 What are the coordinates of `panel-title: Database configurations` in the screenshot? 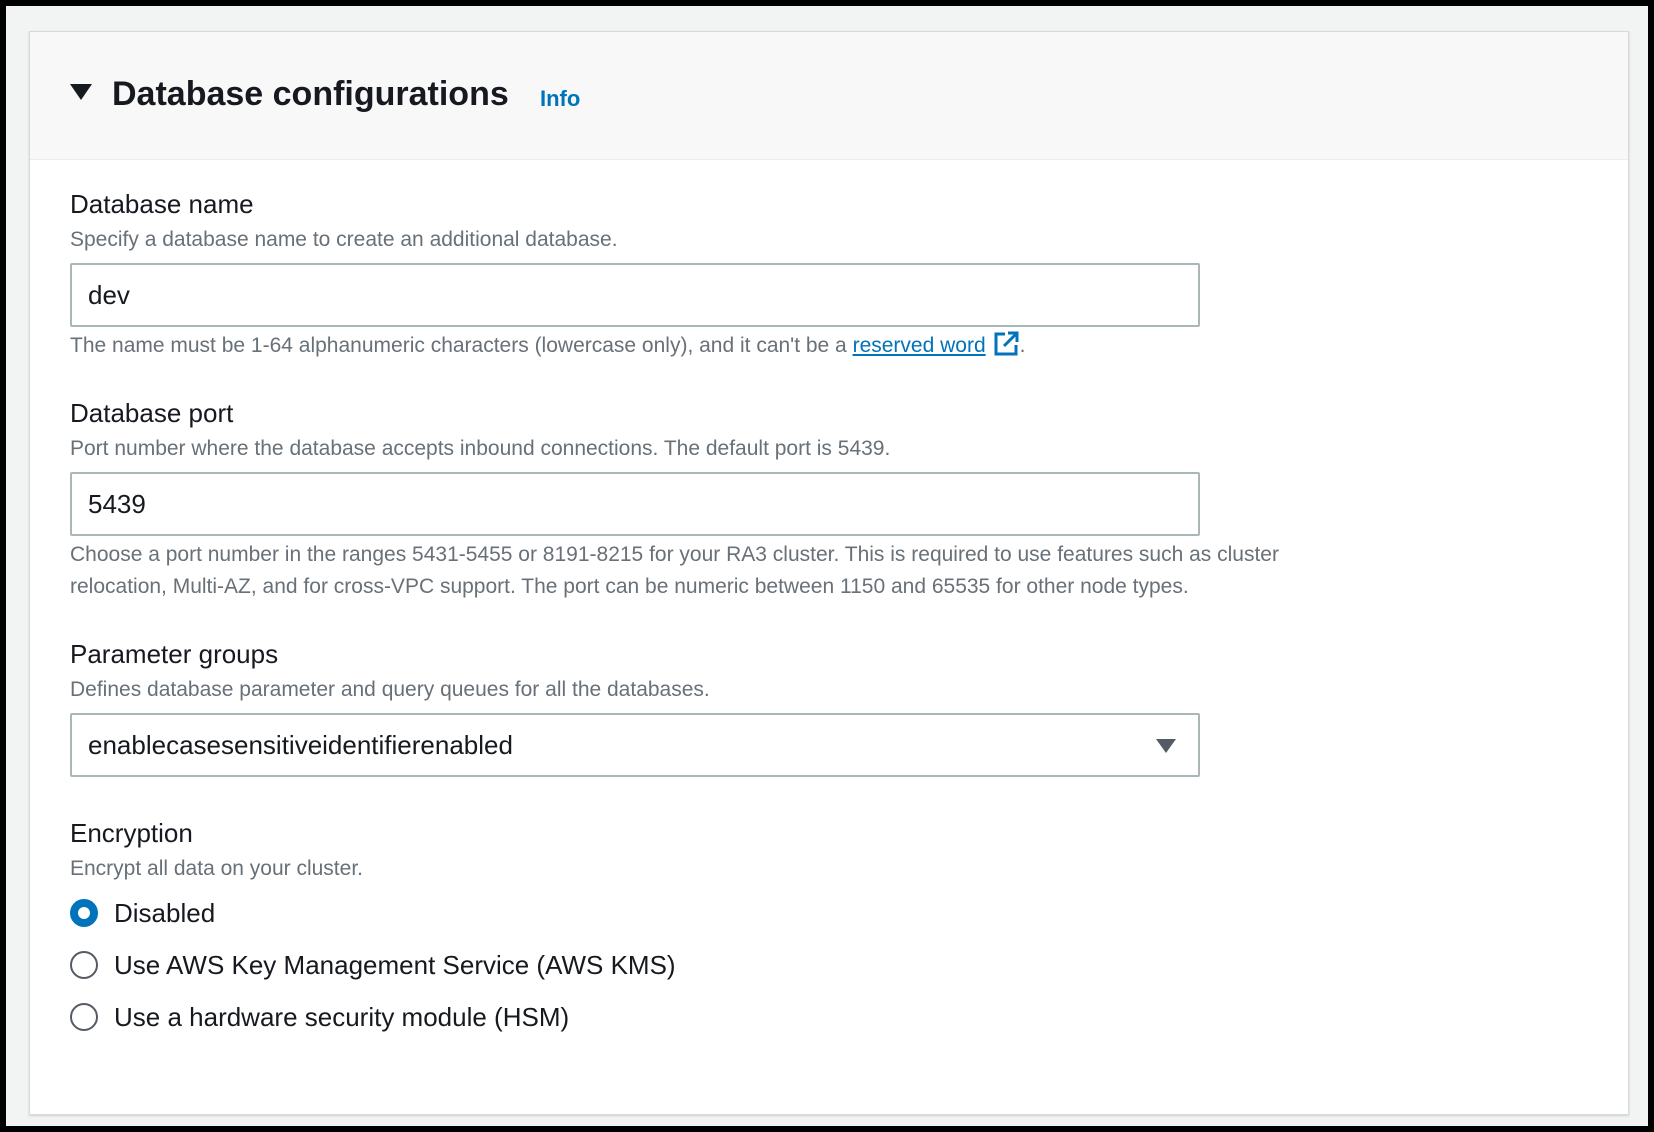 It's located at (310, 94).